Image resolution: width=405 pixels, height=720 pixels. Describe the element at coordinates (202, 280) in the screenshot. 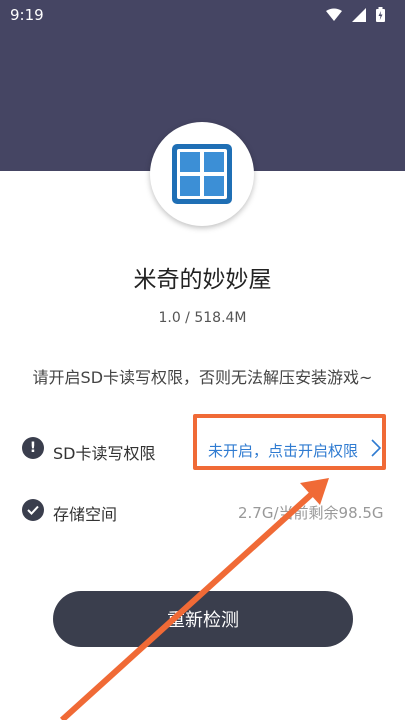

I see `app-name: 米奇的妙妙屋` at that location.